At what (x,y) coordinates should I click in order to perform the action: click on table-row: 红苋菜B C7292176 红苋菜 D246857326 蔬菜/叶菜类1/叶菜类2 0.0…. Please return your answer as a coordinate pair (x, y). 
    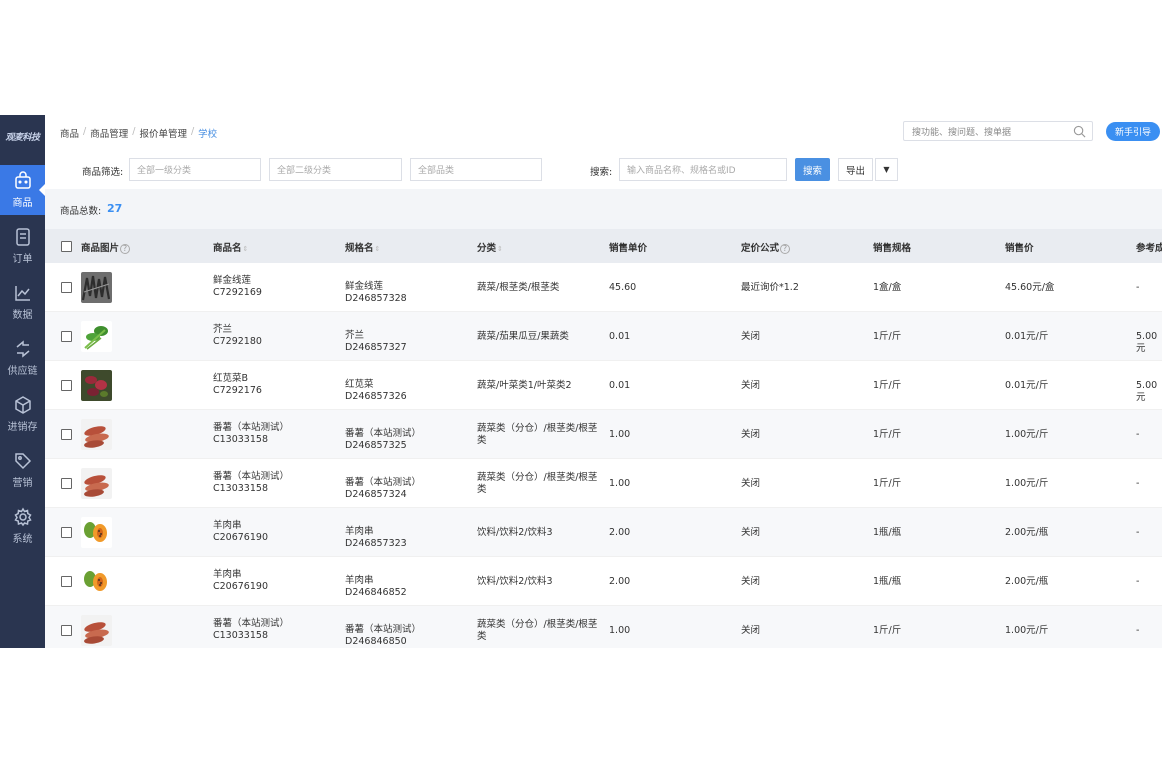
    Looking at the image, I should click on (603, 385).